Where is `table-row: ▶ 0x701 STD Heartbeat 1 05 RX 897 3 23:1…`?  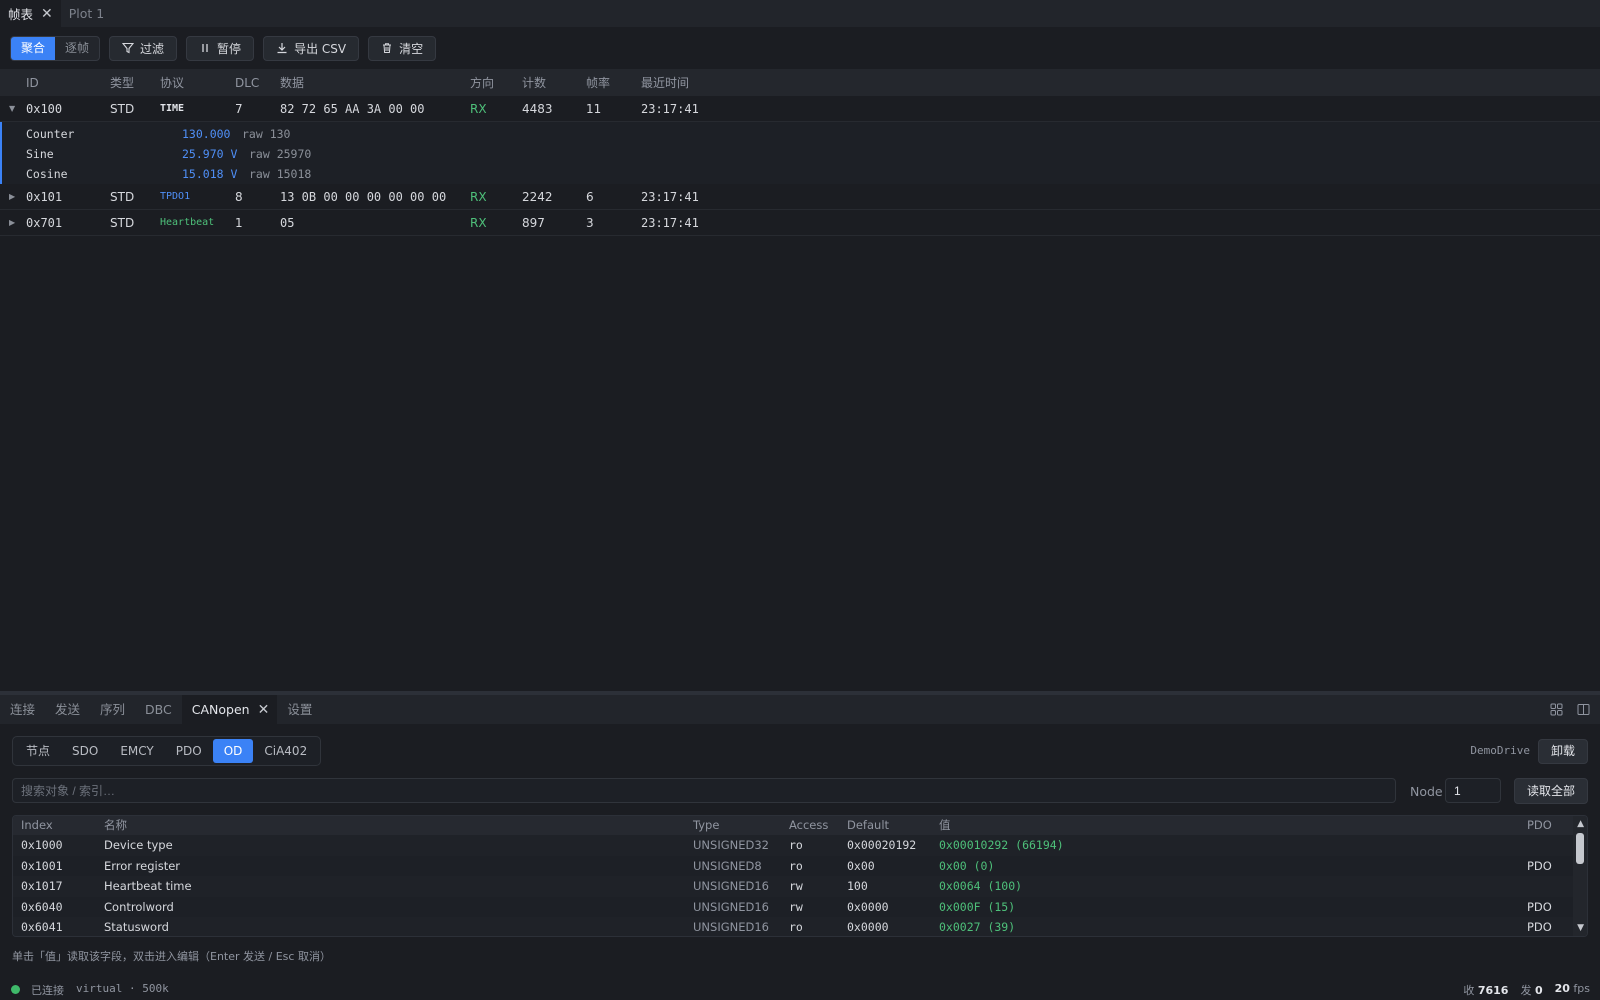
table-row: ▶ 0x701 STD Heartbeat 1 05 RX 897 3 23:1… is located at coordinates (800, 223).